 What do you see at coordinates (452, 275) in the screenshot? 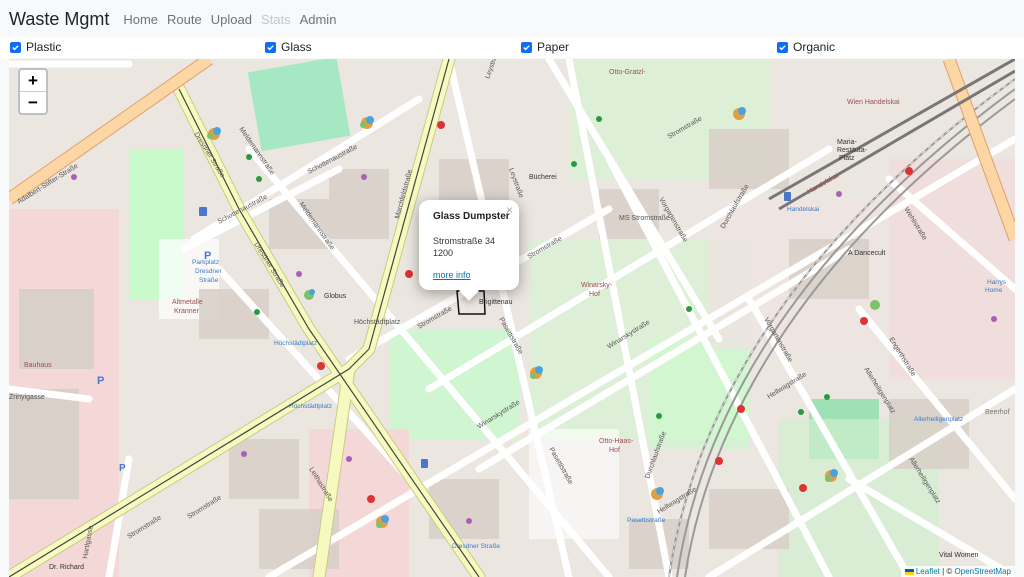
I see `popup-more-info-link: more info` at bounding box center [452, 275].